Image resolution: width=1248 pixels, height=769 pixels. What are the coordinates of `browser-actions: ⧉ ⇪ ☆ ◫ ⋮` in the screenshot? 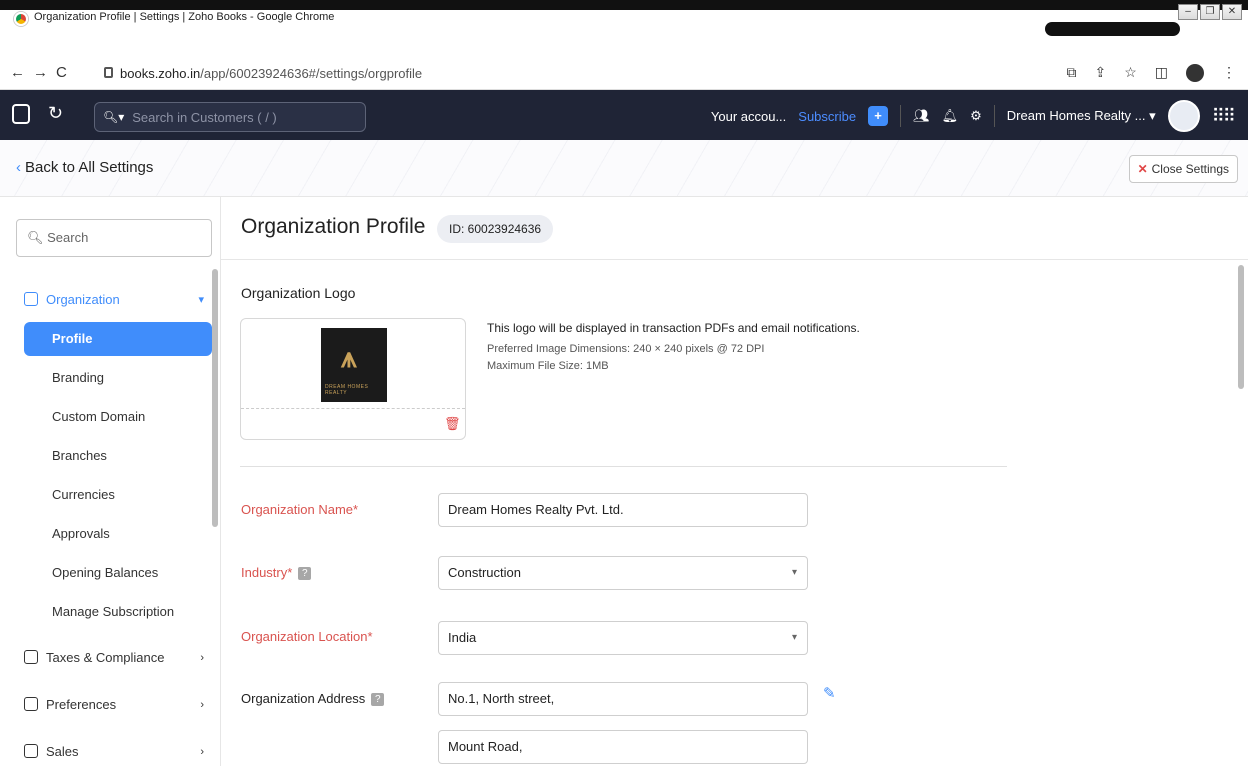 It's located at (1151, 73).